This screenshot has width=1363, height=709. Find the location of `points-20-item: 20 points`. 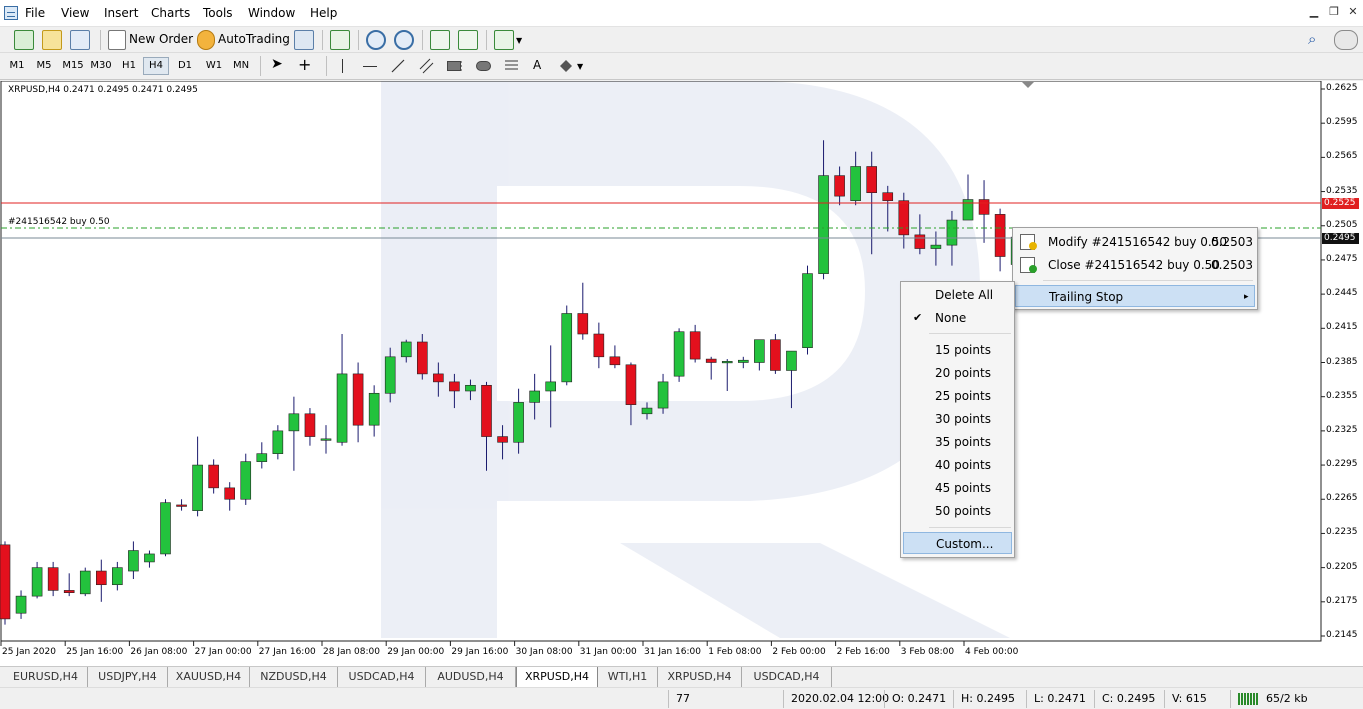

points-20-item: 20 points is located at coordinates (957, 373).